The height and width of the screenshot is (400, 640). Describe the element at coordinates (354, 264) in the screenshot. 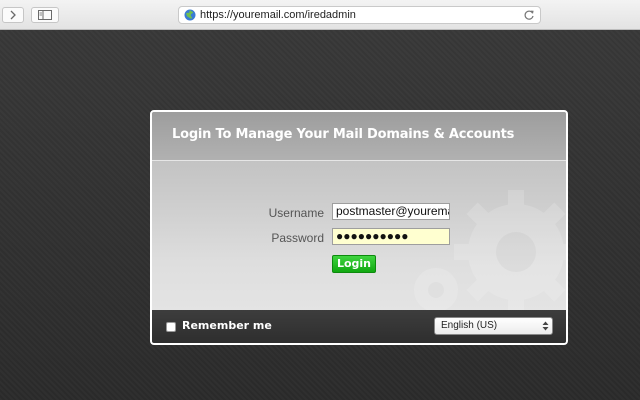

I see `login-button: Login` at that location.